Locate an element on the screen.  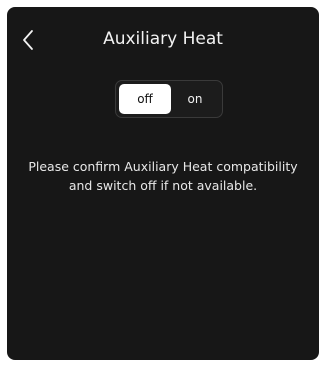
toggle-off-option: off is located at coordinates (145, 99).